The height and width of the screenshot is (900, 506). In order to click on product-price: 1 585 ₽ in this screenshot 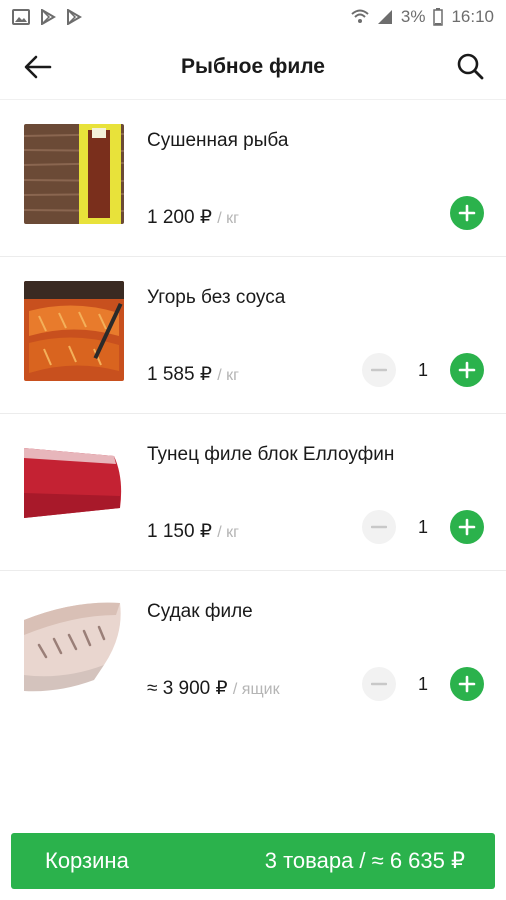, I will do `click(179, 374)`.